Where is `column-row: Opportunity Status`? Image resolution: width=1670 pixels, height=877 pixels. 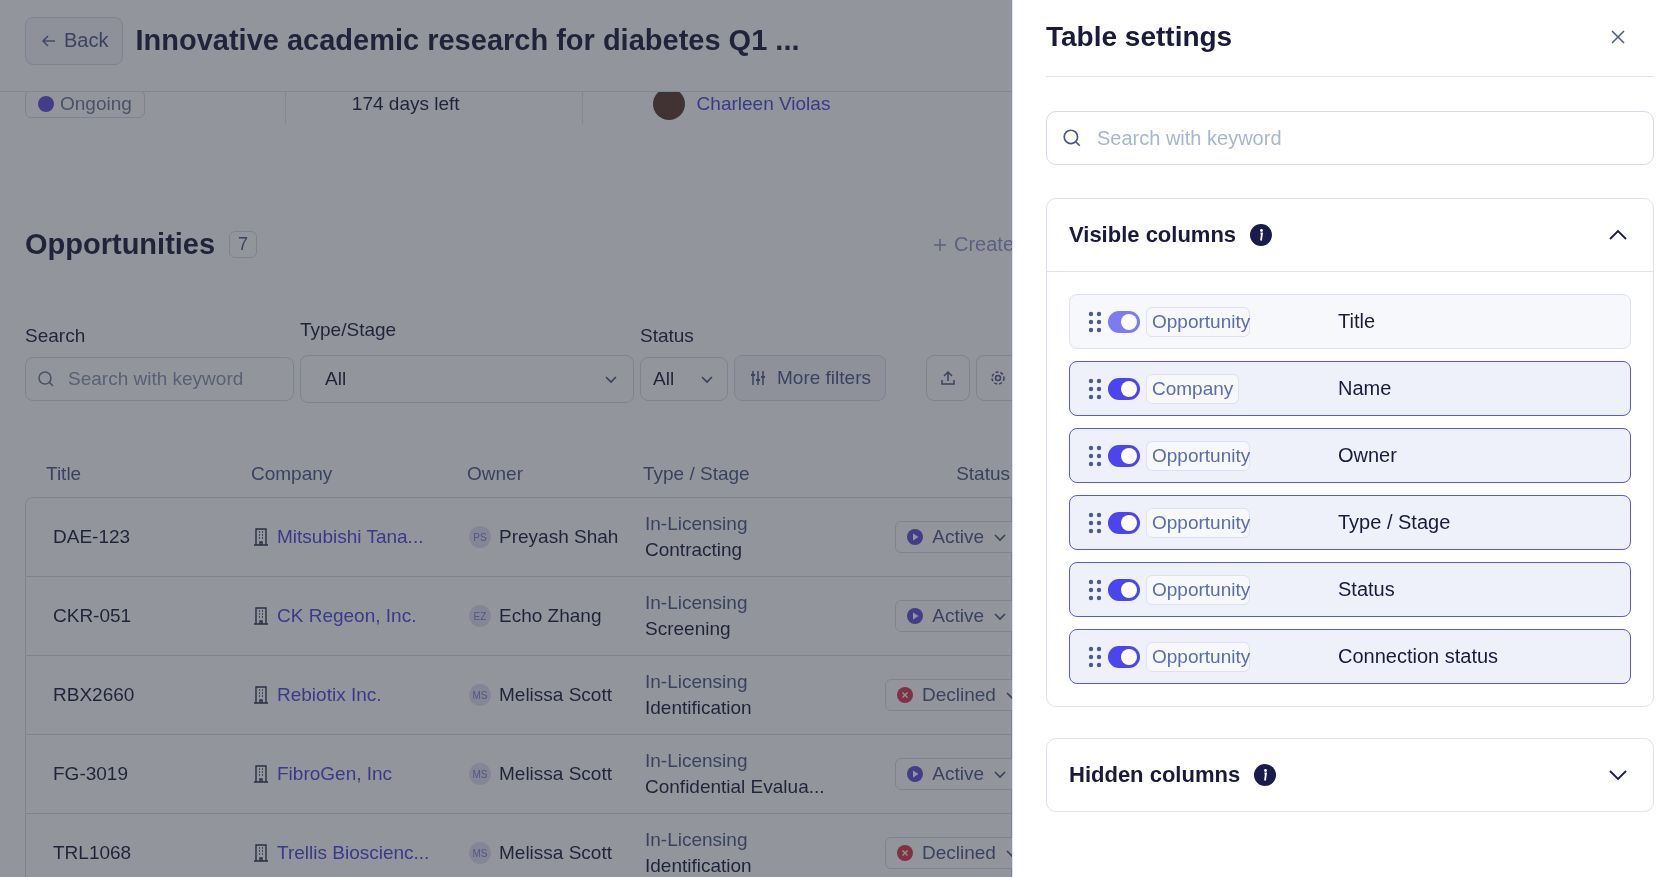 column-row: Opportunity Status is located at coordinates (1350, 589).